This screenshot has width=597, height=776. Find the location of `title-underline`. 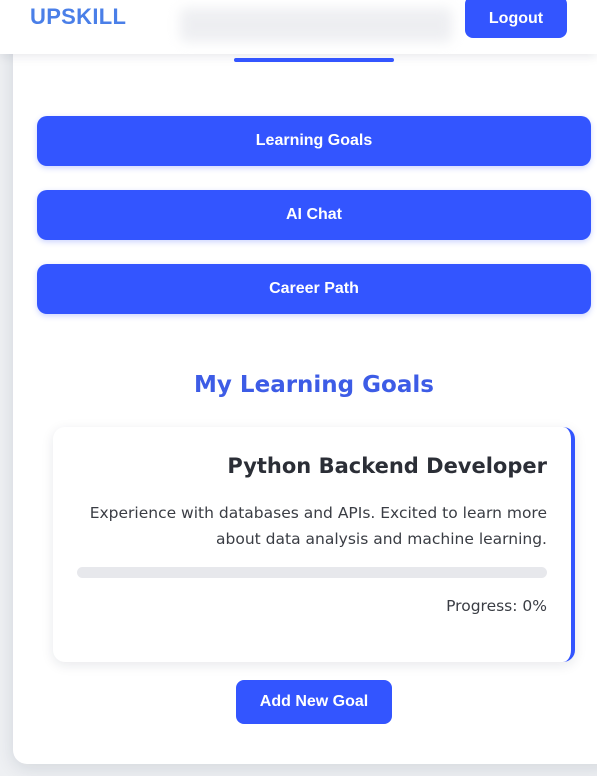

title-underline is located at coordinates (314, 60).